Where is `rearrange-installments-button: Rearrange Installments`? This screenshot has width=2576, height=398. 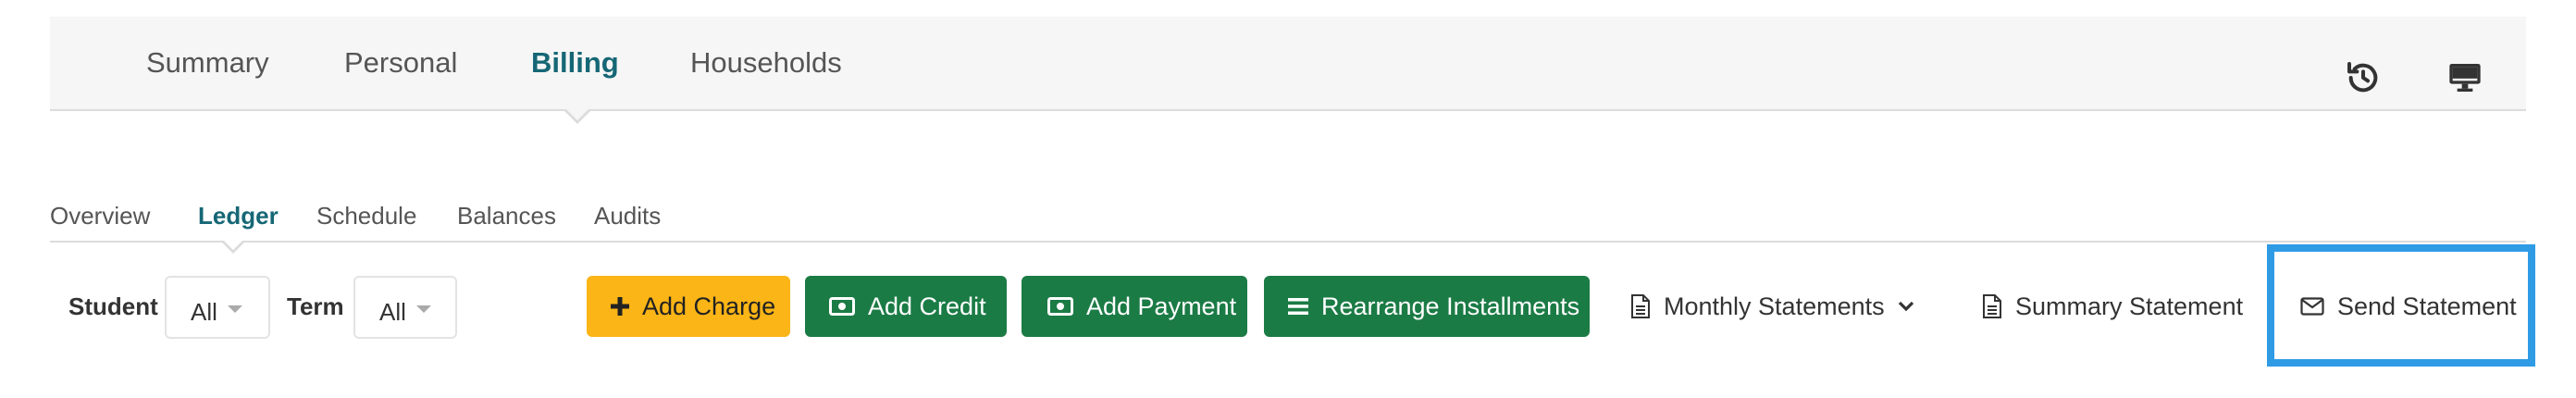
rearrange-installments-button: Rearrange Installments is located at coordinates (1427, 306).